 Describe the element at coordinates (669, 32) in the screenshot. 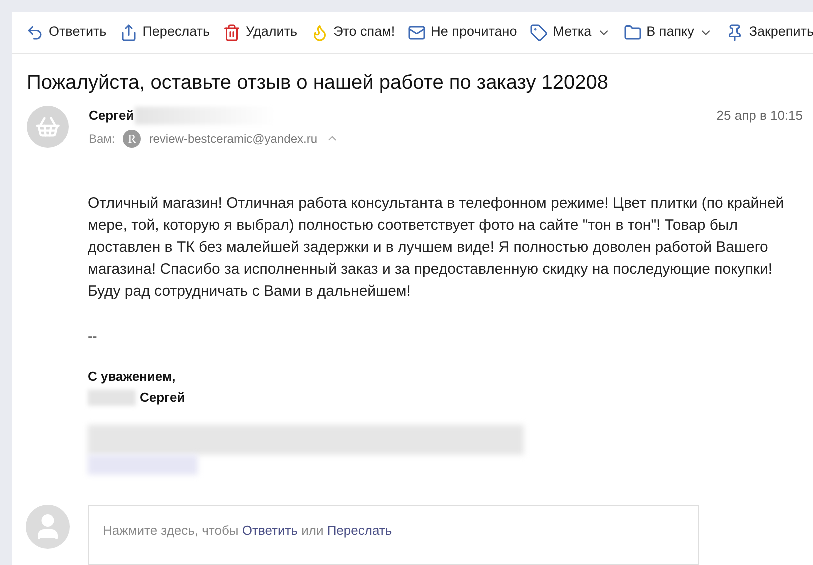

I see `toolbar-button: В папку` at that location.